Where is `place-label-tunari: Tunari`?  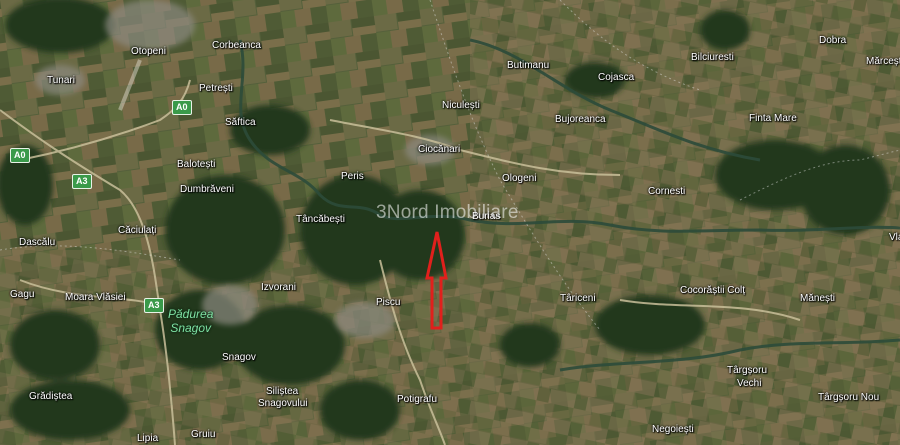 place-label-tunari: Tunari is located at coordinates (61, 81).